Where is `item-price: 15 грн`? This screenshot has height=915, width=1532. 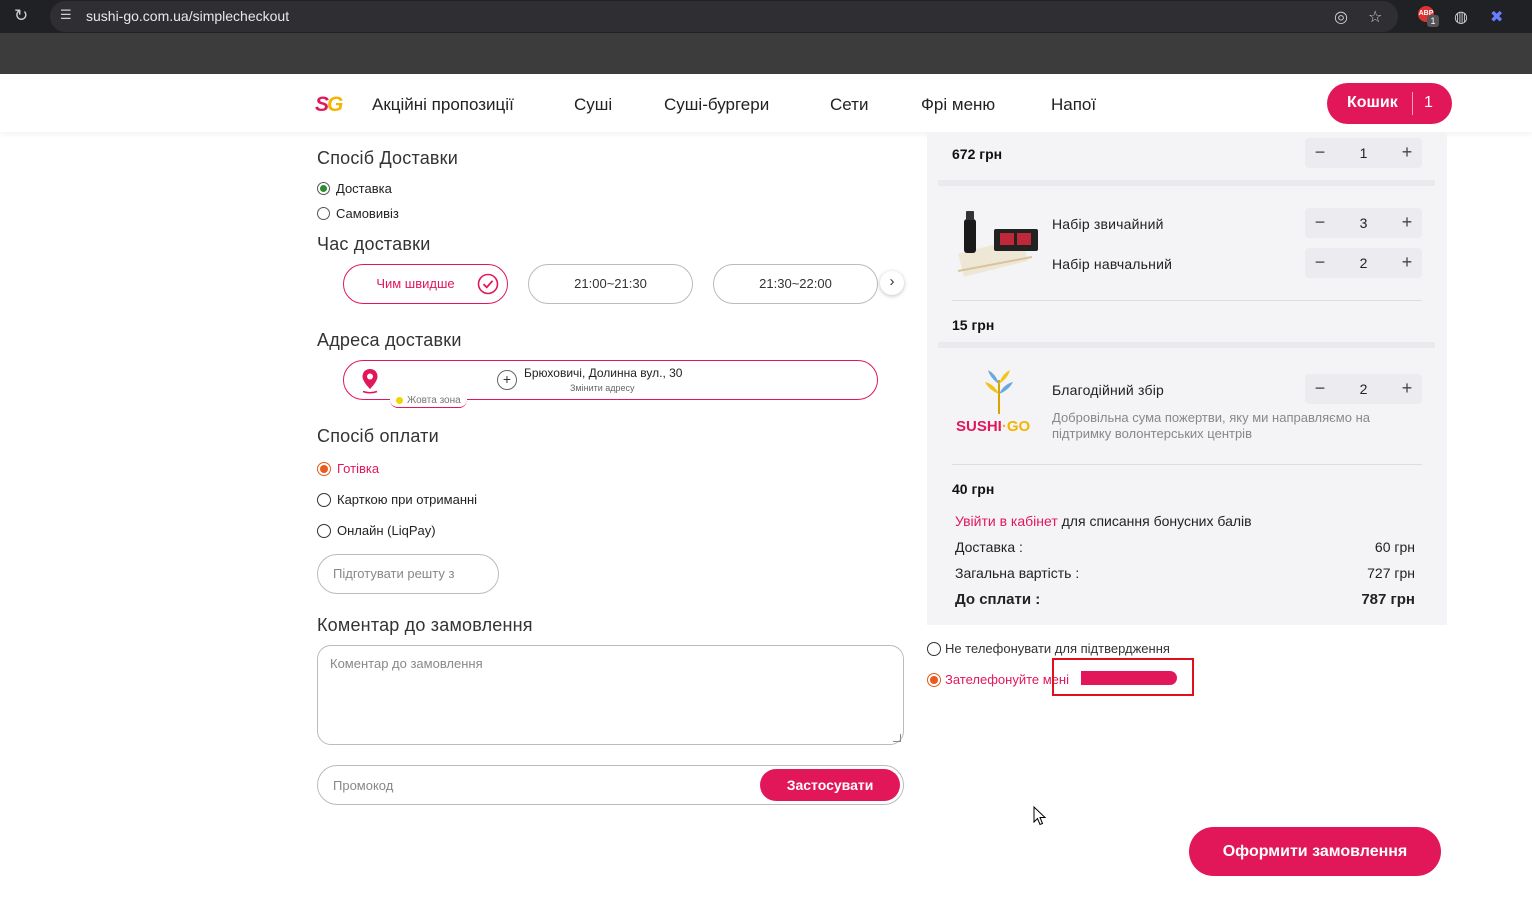 item-price: 15 грн is located at coordinates (973, 325).